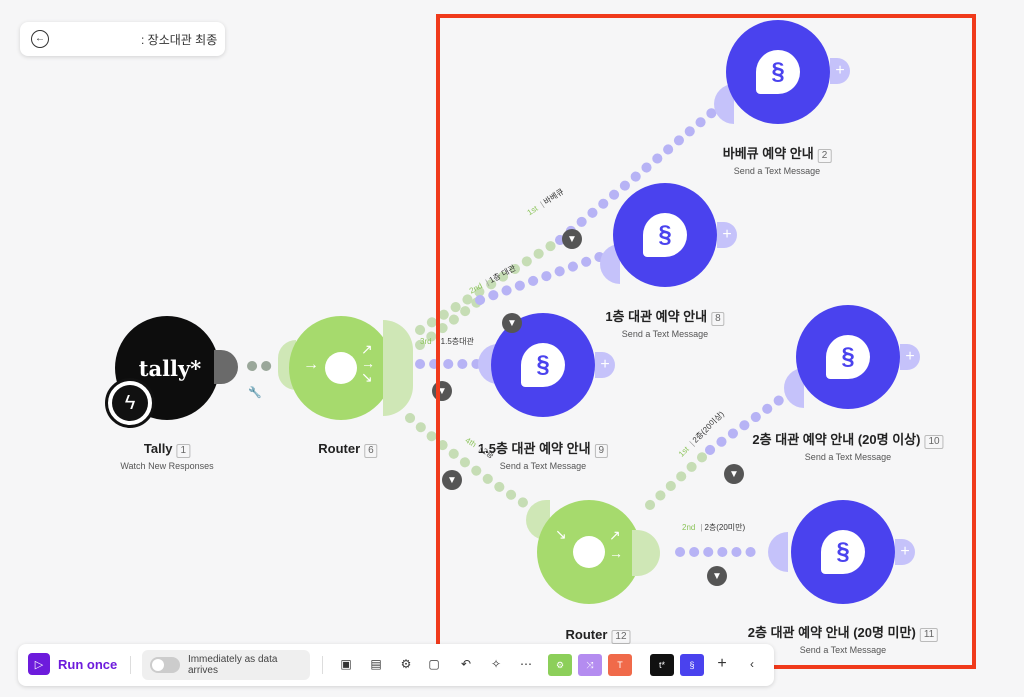  What do you see at coordinates (543, 454) in the screenshot?
I see `sms9-label: 1.5층 대관 예약 안내 9 Send a Text Message` at bounding box center [543, 454].